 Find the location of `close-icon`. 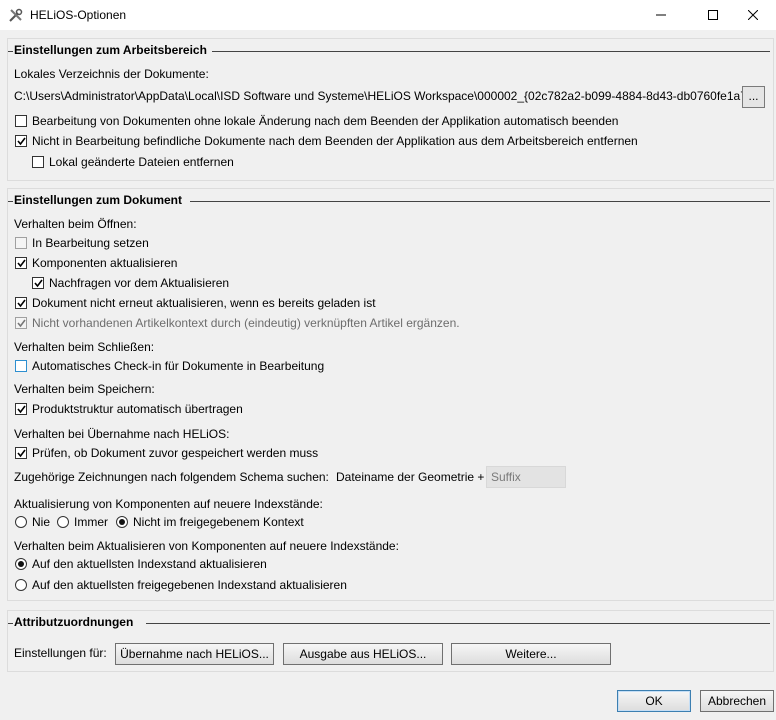

close-icon is located at coordinates (753, 15).